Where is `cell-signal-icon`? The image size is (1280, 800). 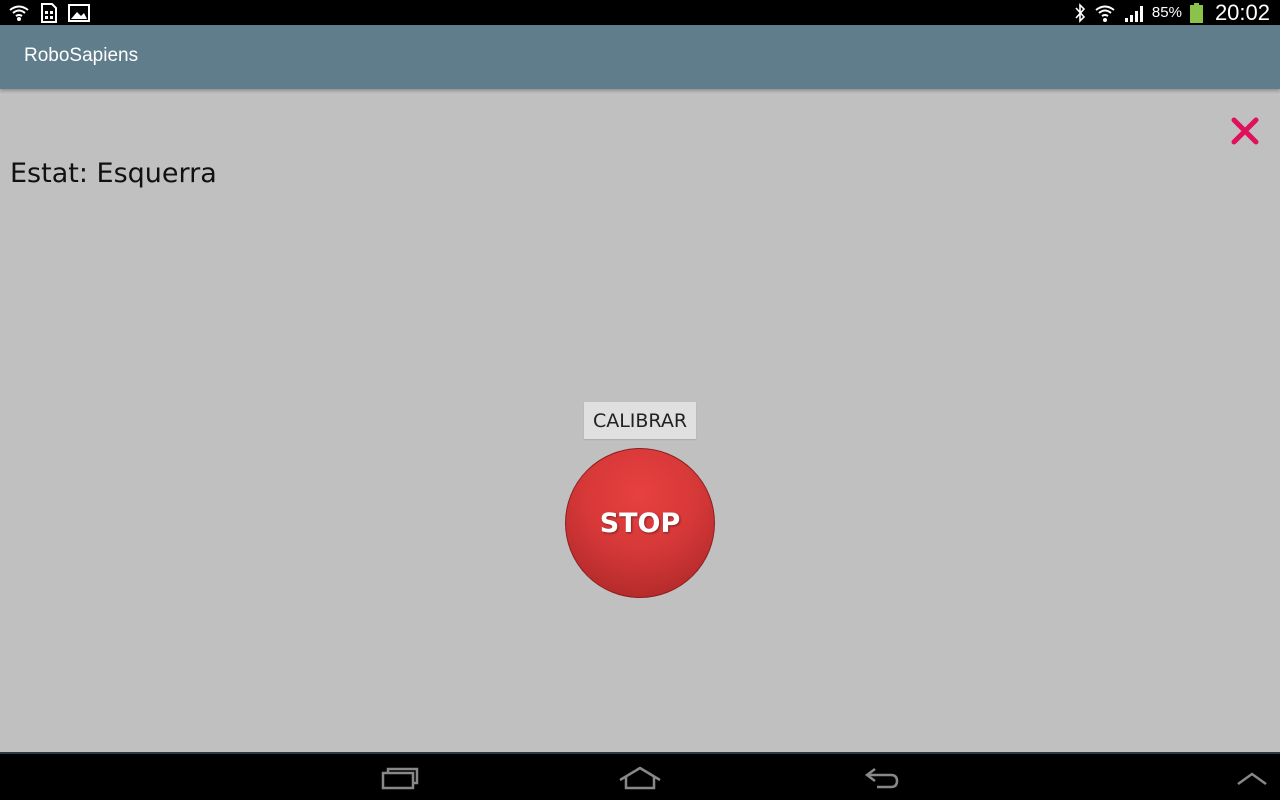
cell-signal-icon is located at coordinates (1134, 13).